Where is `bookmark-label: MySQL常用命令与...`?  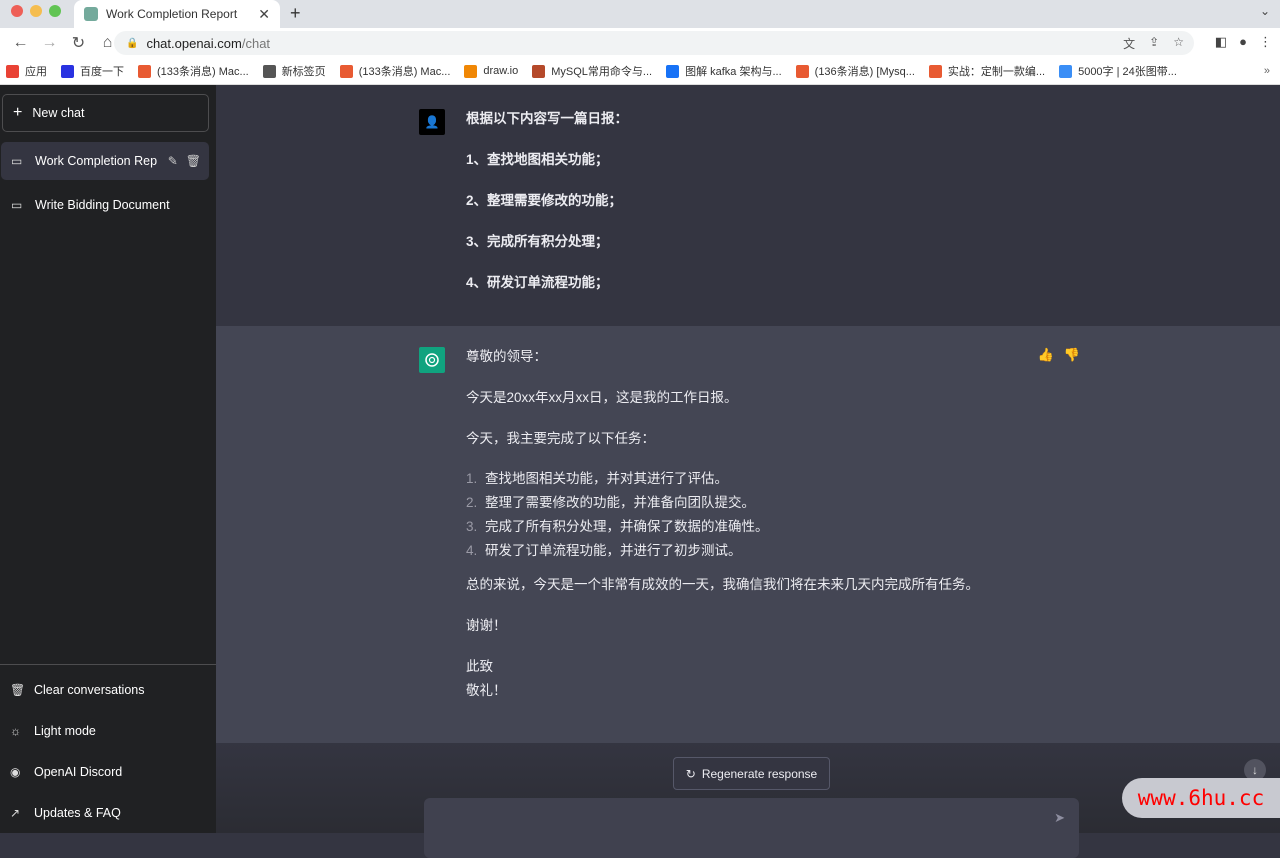
bookmark-label: MySQL常用命令与... is located at coordinates (602, 72).